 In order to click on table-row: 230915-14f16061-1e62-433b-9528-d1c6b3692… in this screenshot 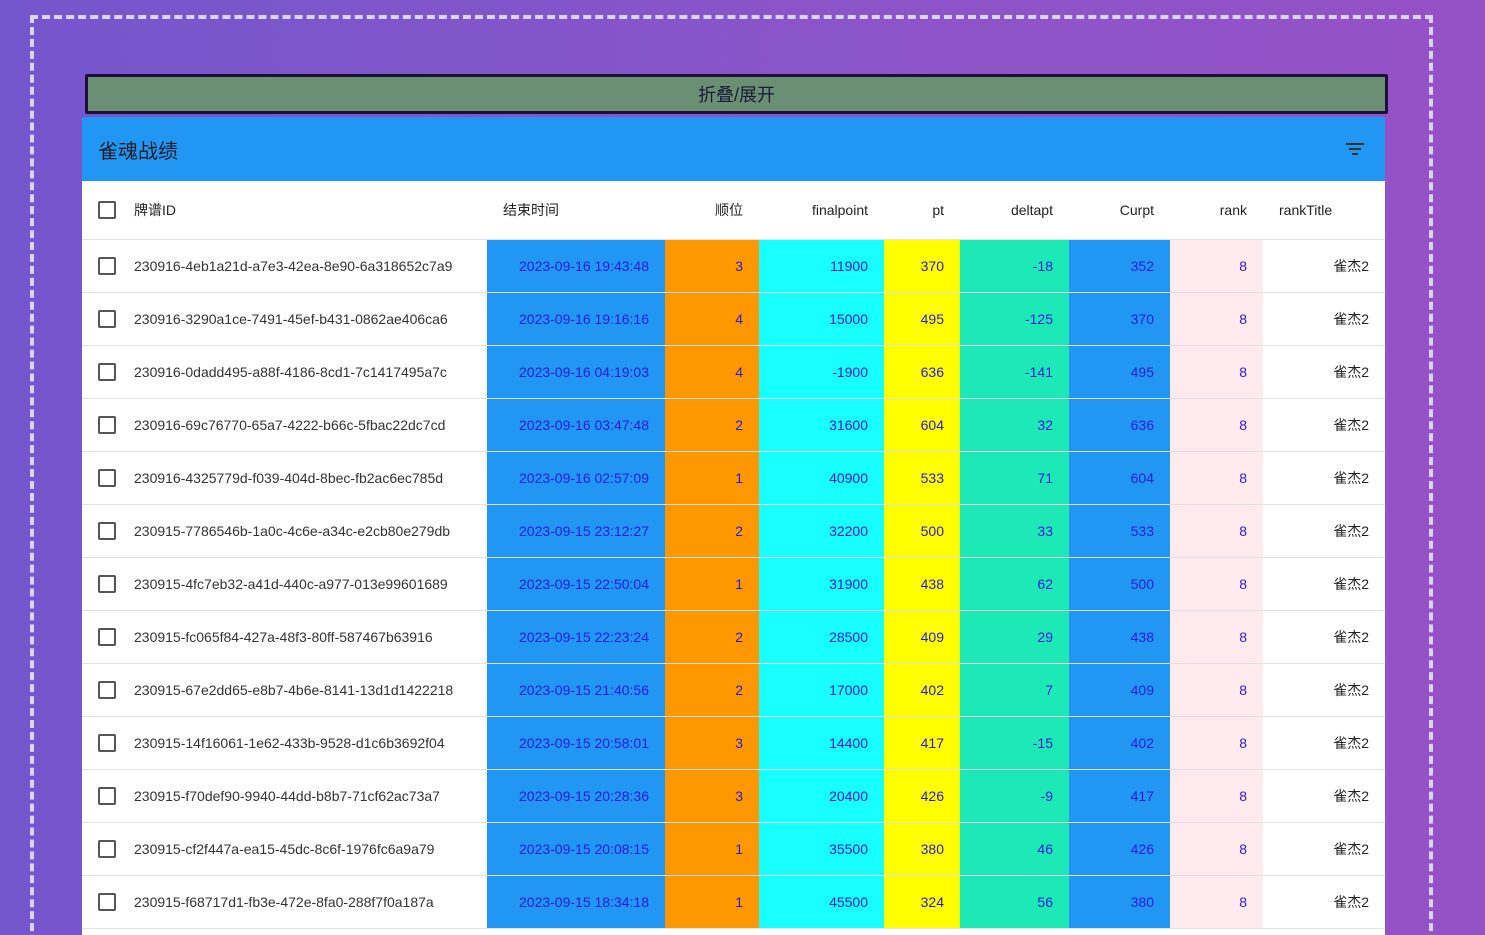, I will do `click(733, 743)`.